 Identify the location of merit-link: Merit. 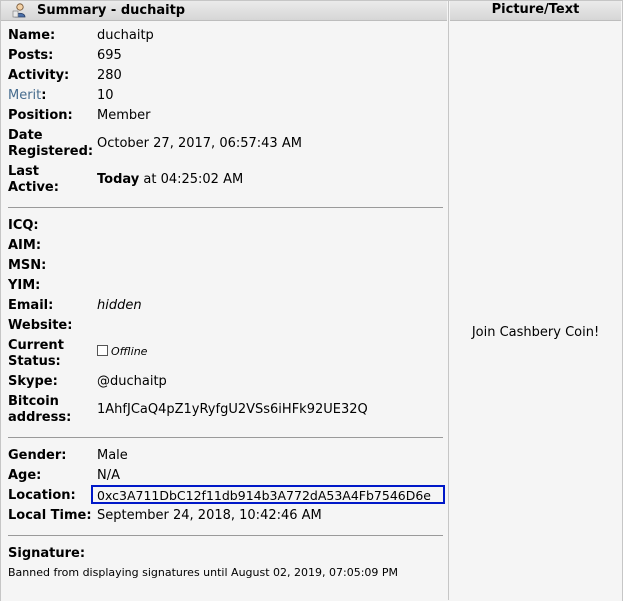
(24, 95).